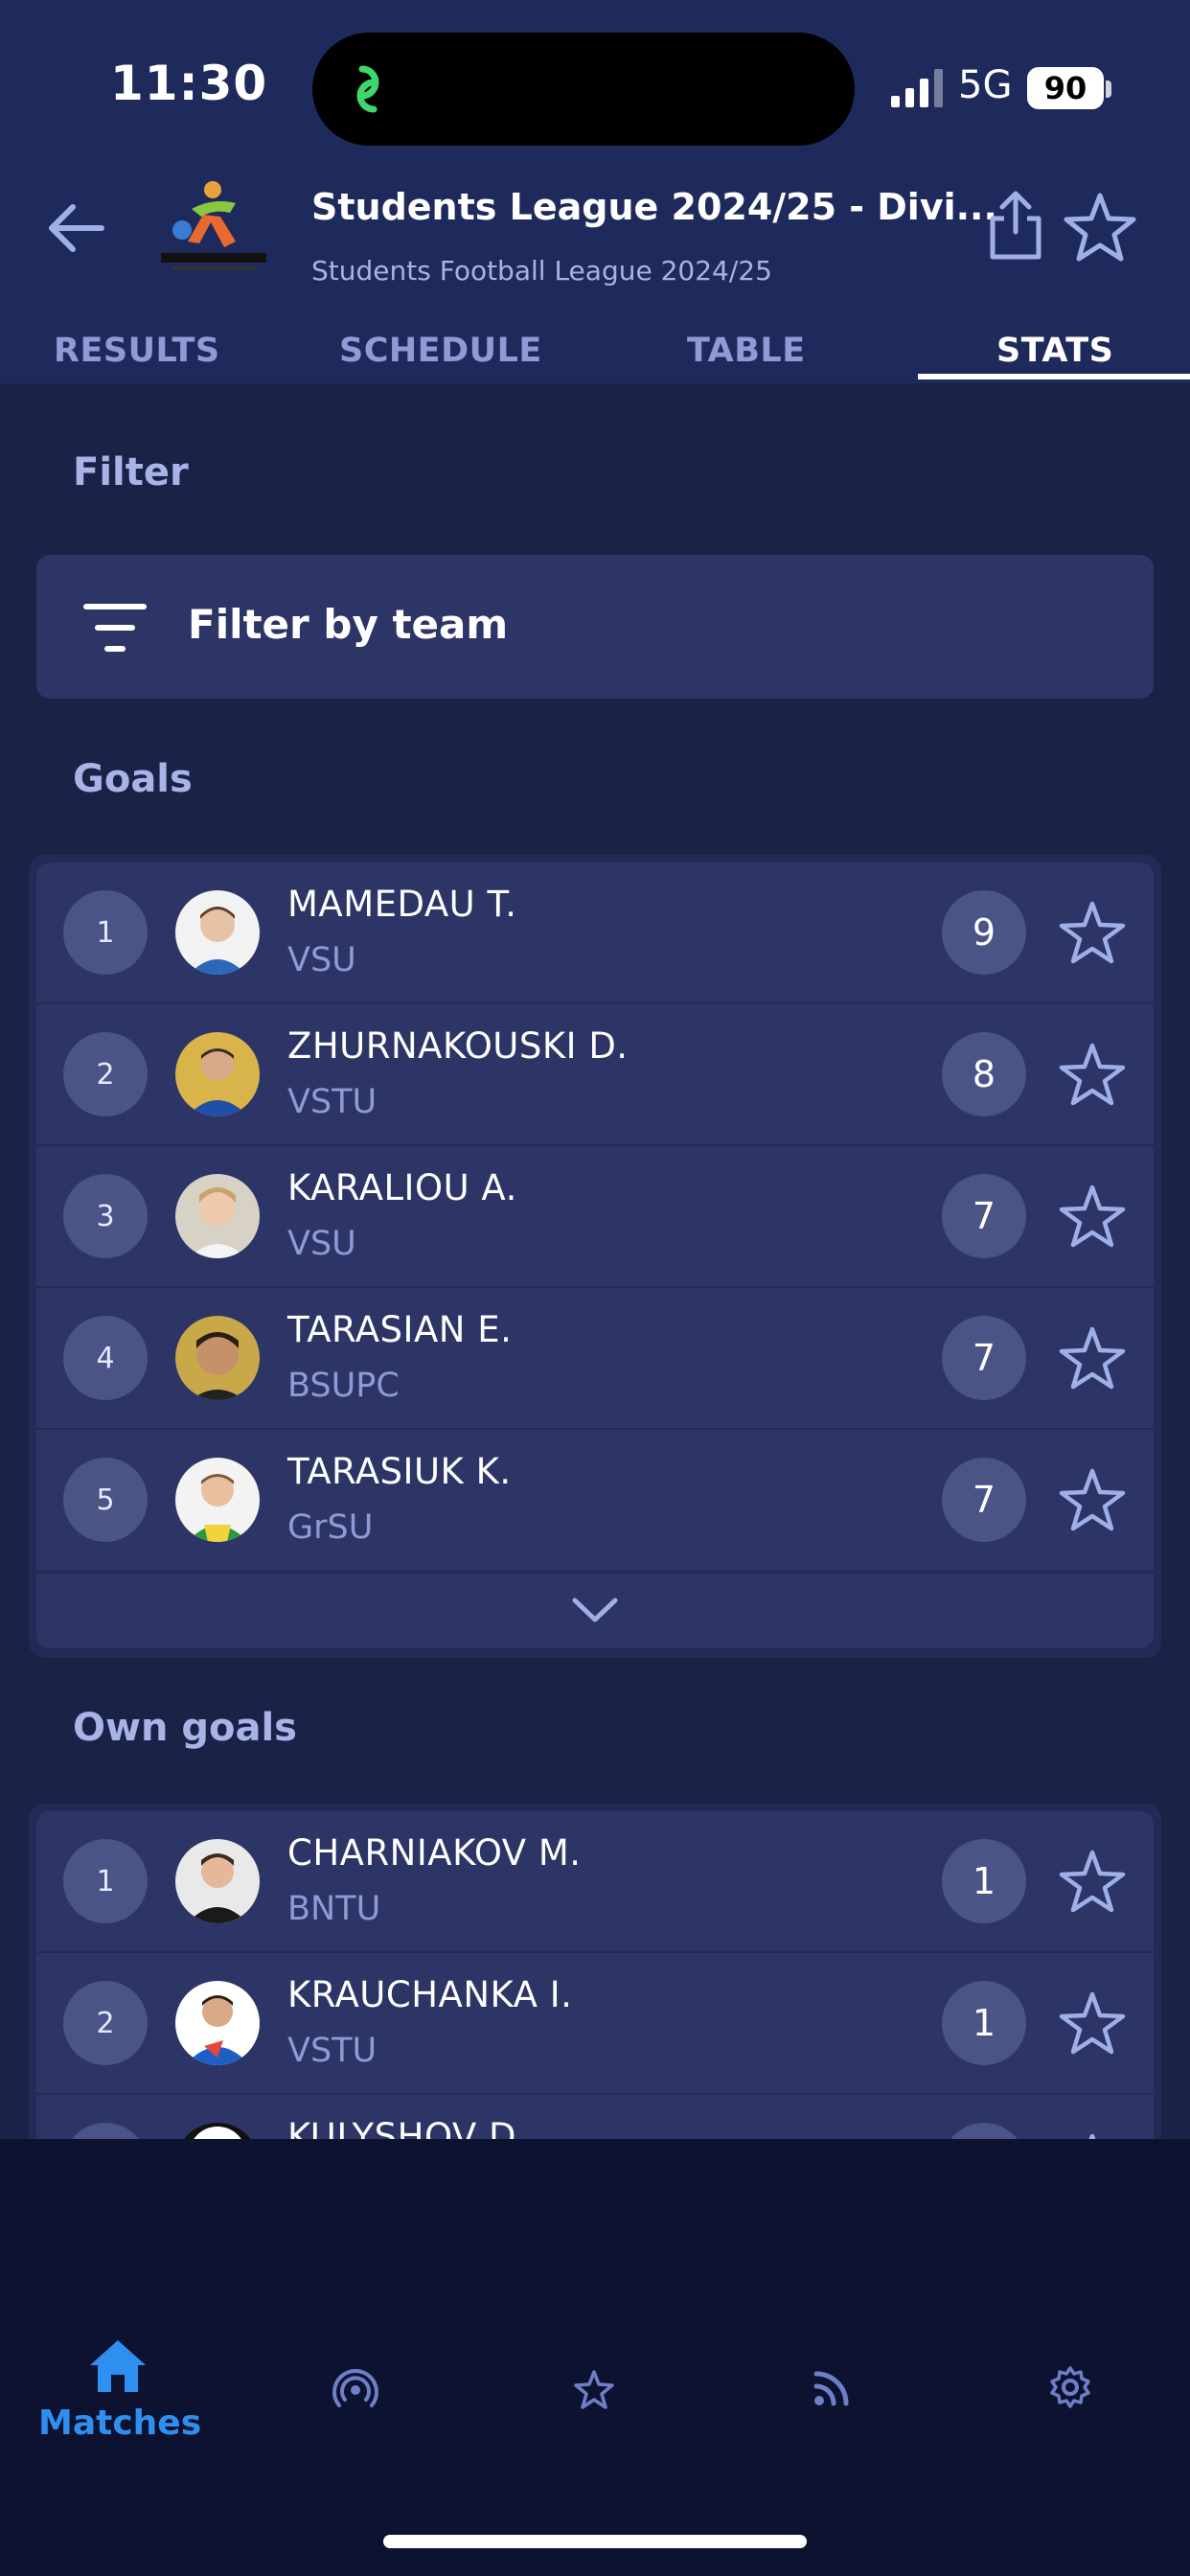  What do you see at coordinates (1015, 226) in the screenshot?
I see `share-icon` at bounding box center [1015, 226].